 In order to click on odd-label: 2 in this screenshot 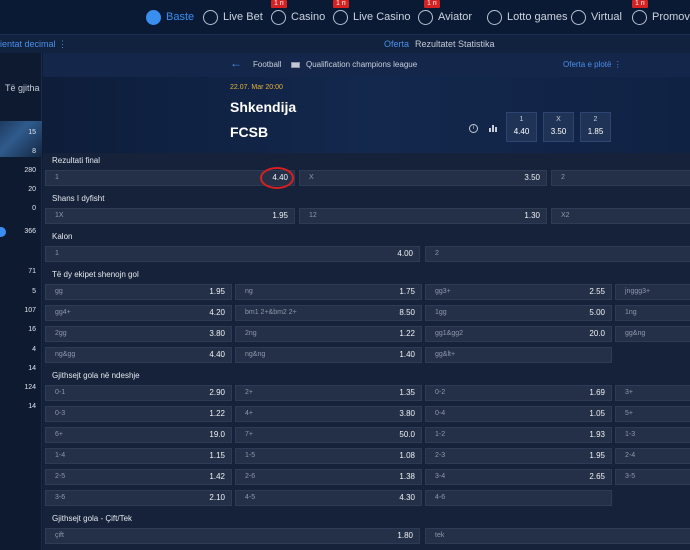, I will do `click(595, 119)`.